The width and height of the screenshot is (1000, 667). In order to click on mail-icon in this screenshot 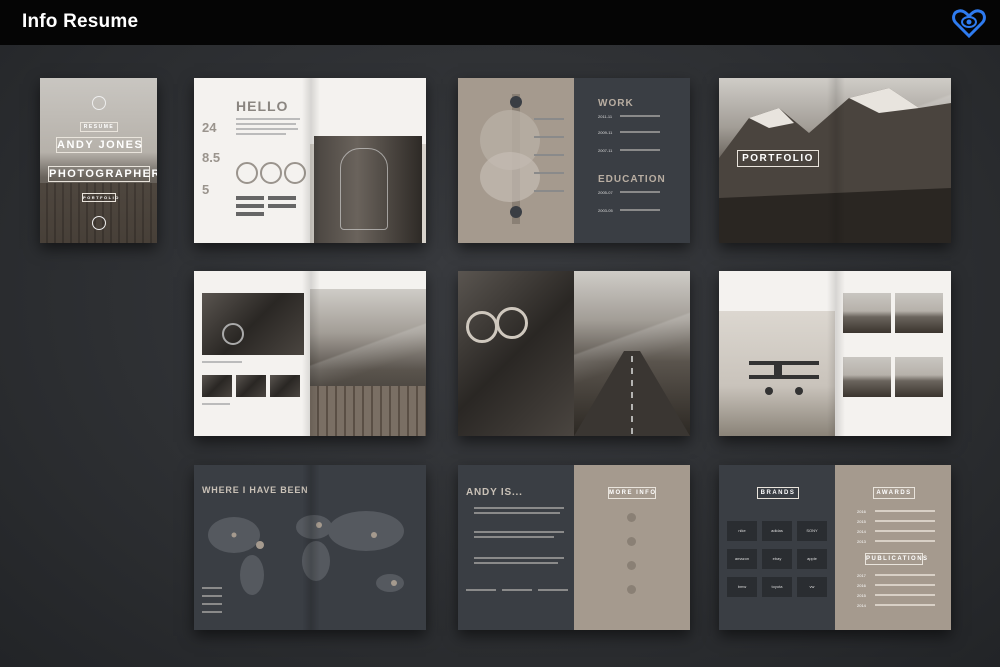, I will do `click(631, 541)`.